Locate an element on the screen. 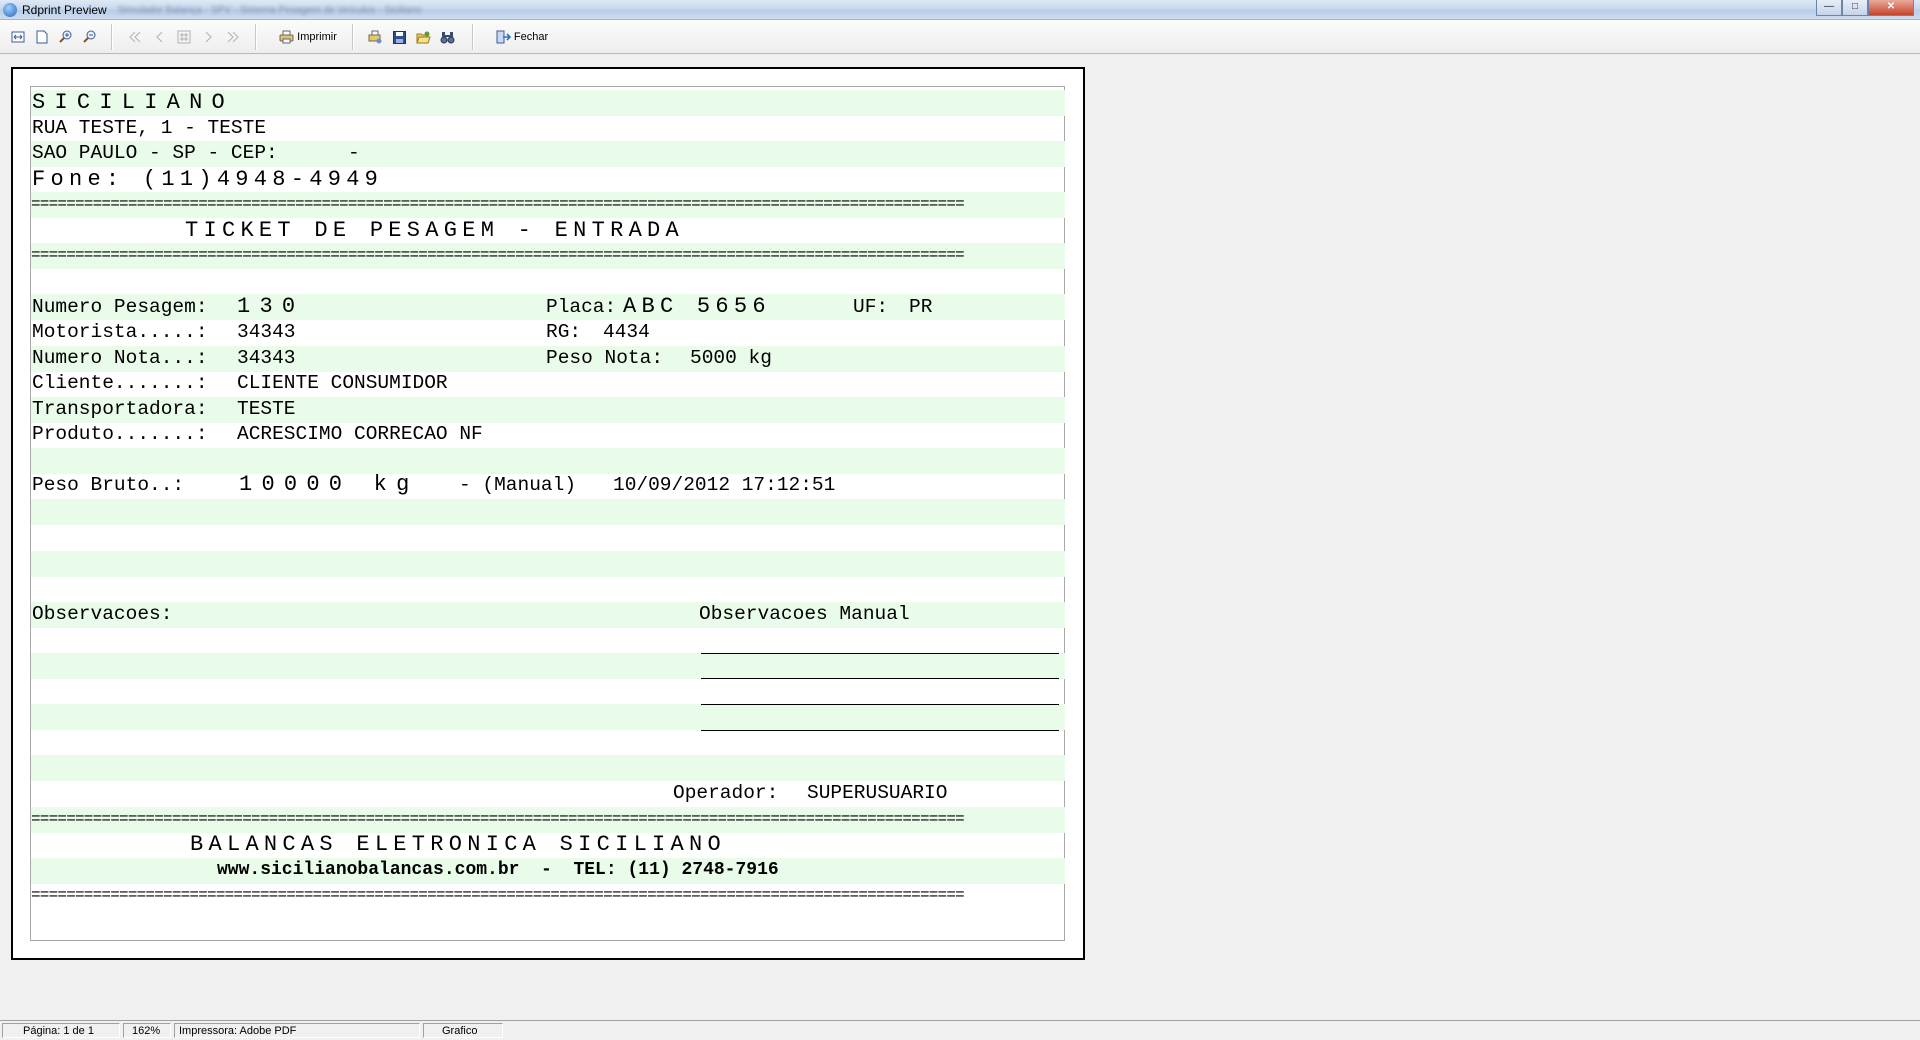  client-label: Cliente.......: is located at coordinates (120, 383).